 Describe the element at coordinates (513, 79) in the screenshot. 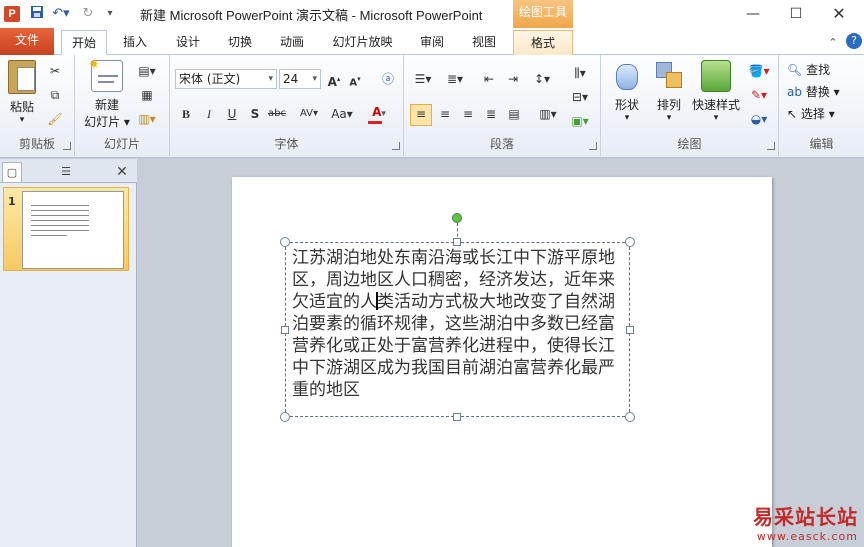

I see `increase-indent-icon: ⇥` at that location.